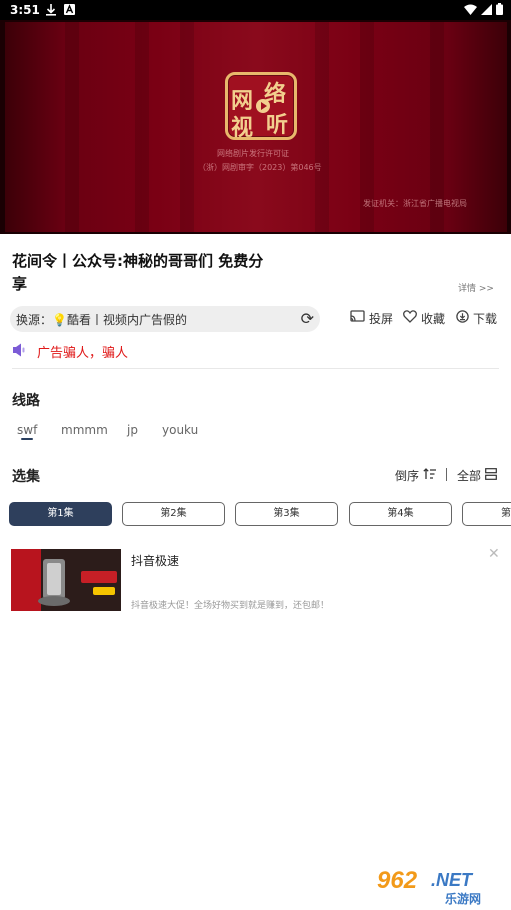 This screenshot has height=910, width=511. Describe the element at coordinates (491, 475) in the screenshot. I see `grid-icon` at that location.